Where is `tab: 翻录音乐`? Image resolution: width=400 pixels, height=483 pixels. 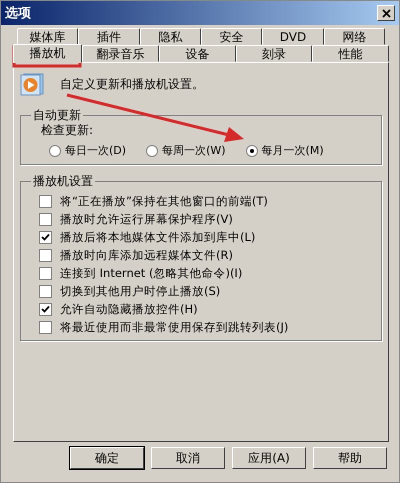
tab: 翻录音乐 is located at coordinates (120, 53).